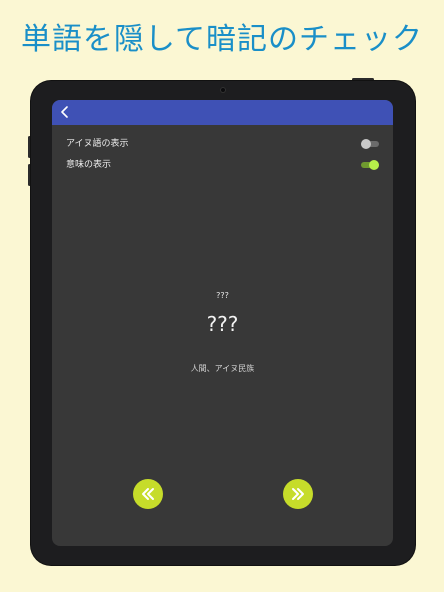 The height and width of the screenshot is (592, 444). I want to click on previous-button, so click(148, 494).